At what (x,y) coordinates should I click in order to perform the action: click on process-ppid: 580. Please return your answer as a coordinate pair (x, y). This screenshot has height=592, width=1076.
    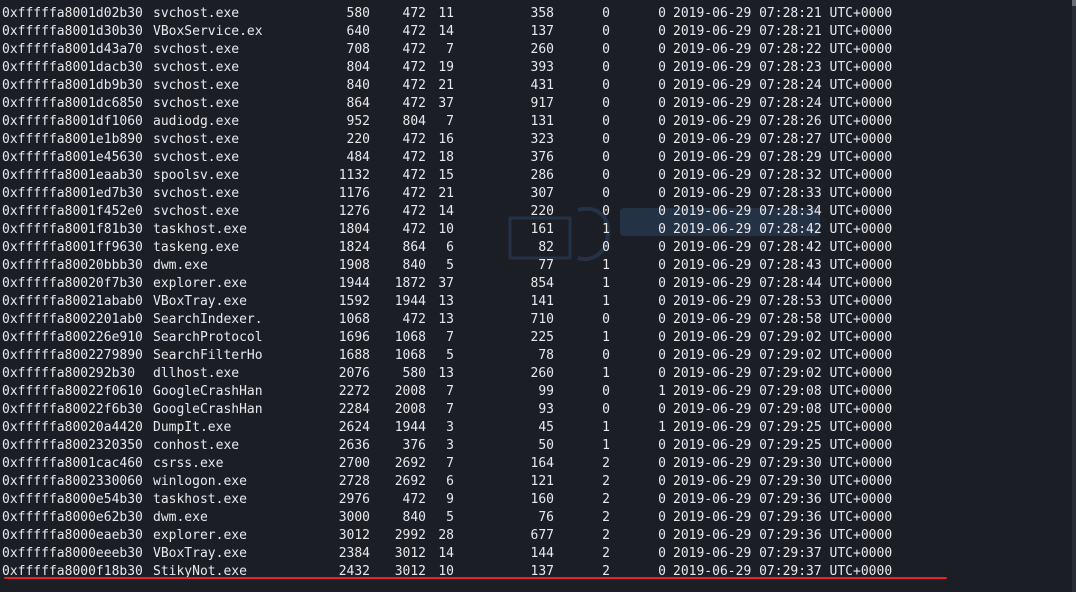
    Looking at the image, I should click on (414, 373).